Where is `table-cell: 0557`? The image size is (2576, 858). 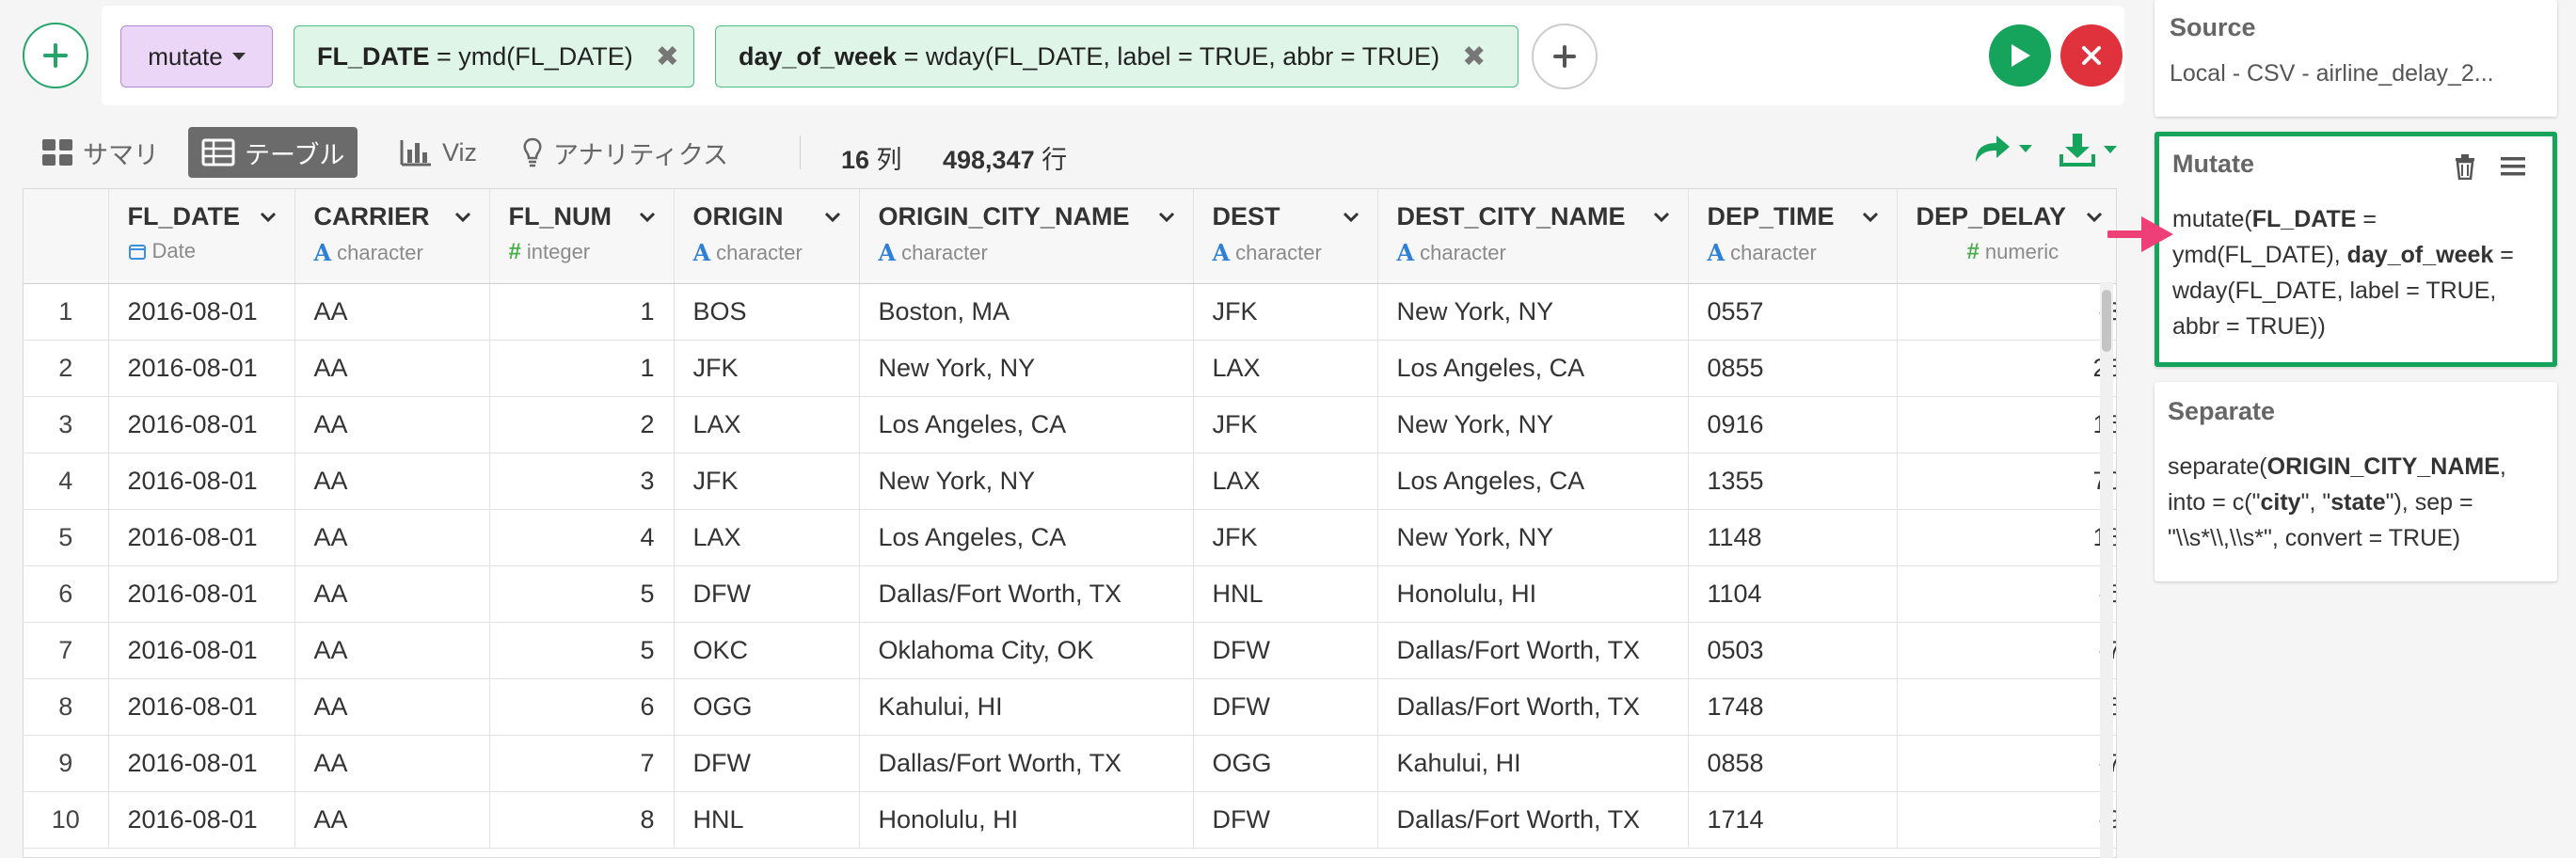
table-cell: 0557 is located at coordinates (1793, 312).